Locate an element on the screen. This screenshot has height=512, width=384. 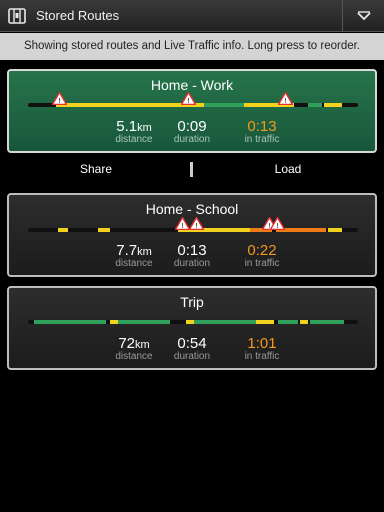
traffic-time-stat: 0:22 in traffic is located at coordinates (262, 255).